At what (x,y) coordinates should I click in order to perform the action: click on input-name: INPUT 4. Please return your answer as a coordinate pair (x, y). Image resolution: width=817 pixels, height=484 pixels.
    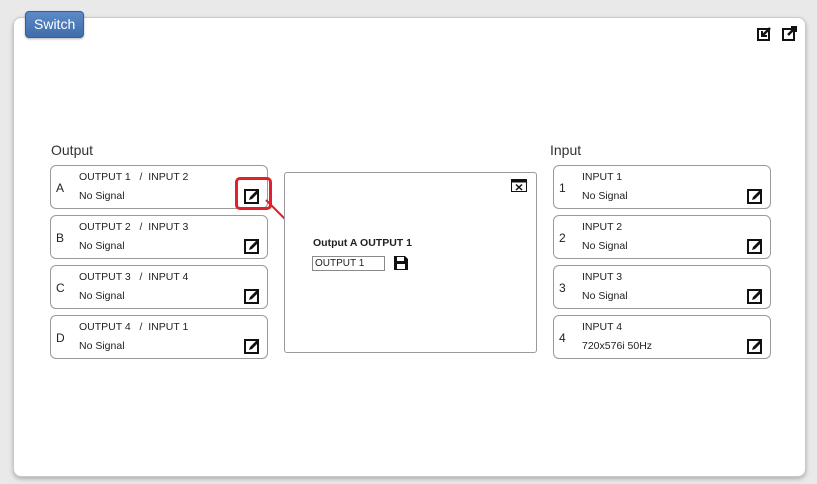
    Looking at the image, I should click on (602, 327).